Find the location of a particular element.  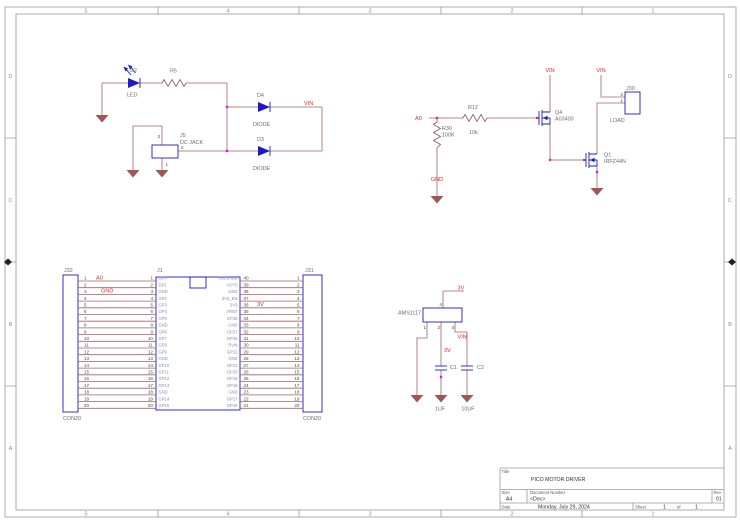

j1-right-pin-name: 3V3 is located at coordinates (234, 305).